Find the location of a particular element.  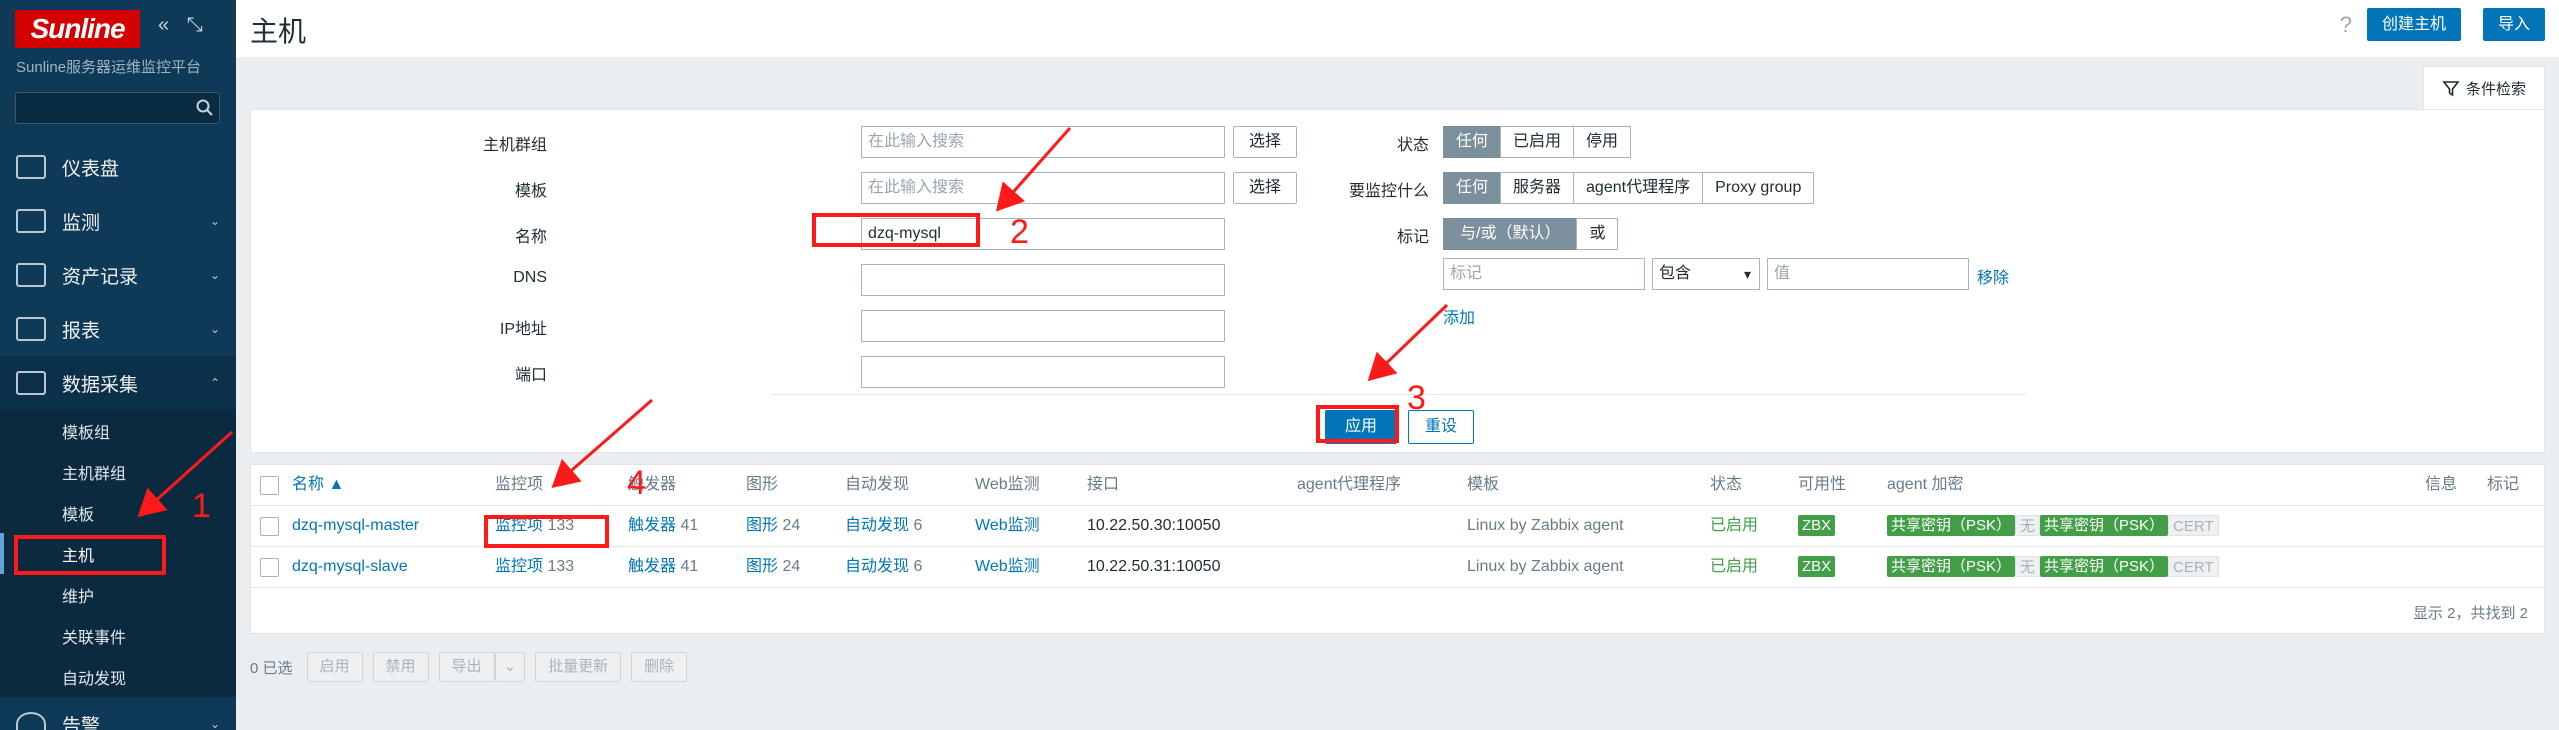

triggers-cell: 触发器 41 is located at coordinates (663, 526).